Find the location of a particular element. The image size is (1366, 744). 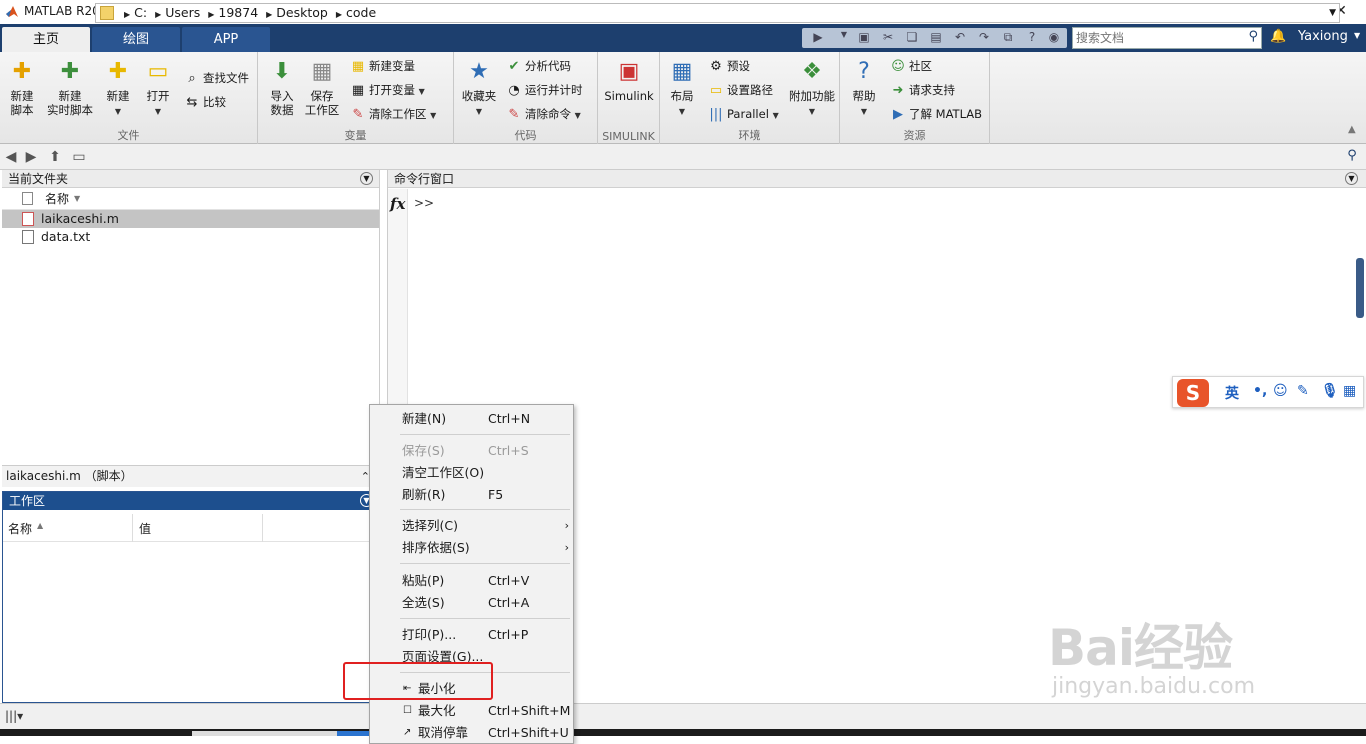

simulink-button: ▣ Simulink is located at coordinates (629, 79).